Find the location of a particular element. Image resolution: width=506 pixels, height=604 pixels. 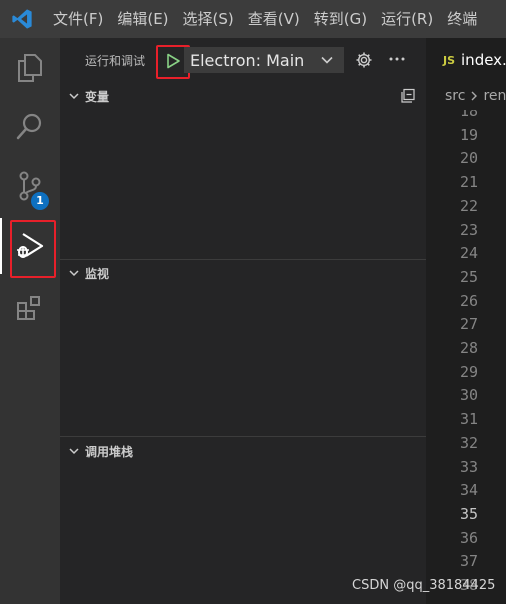

source-control-button: 1 is located at coordinates (30, 186).